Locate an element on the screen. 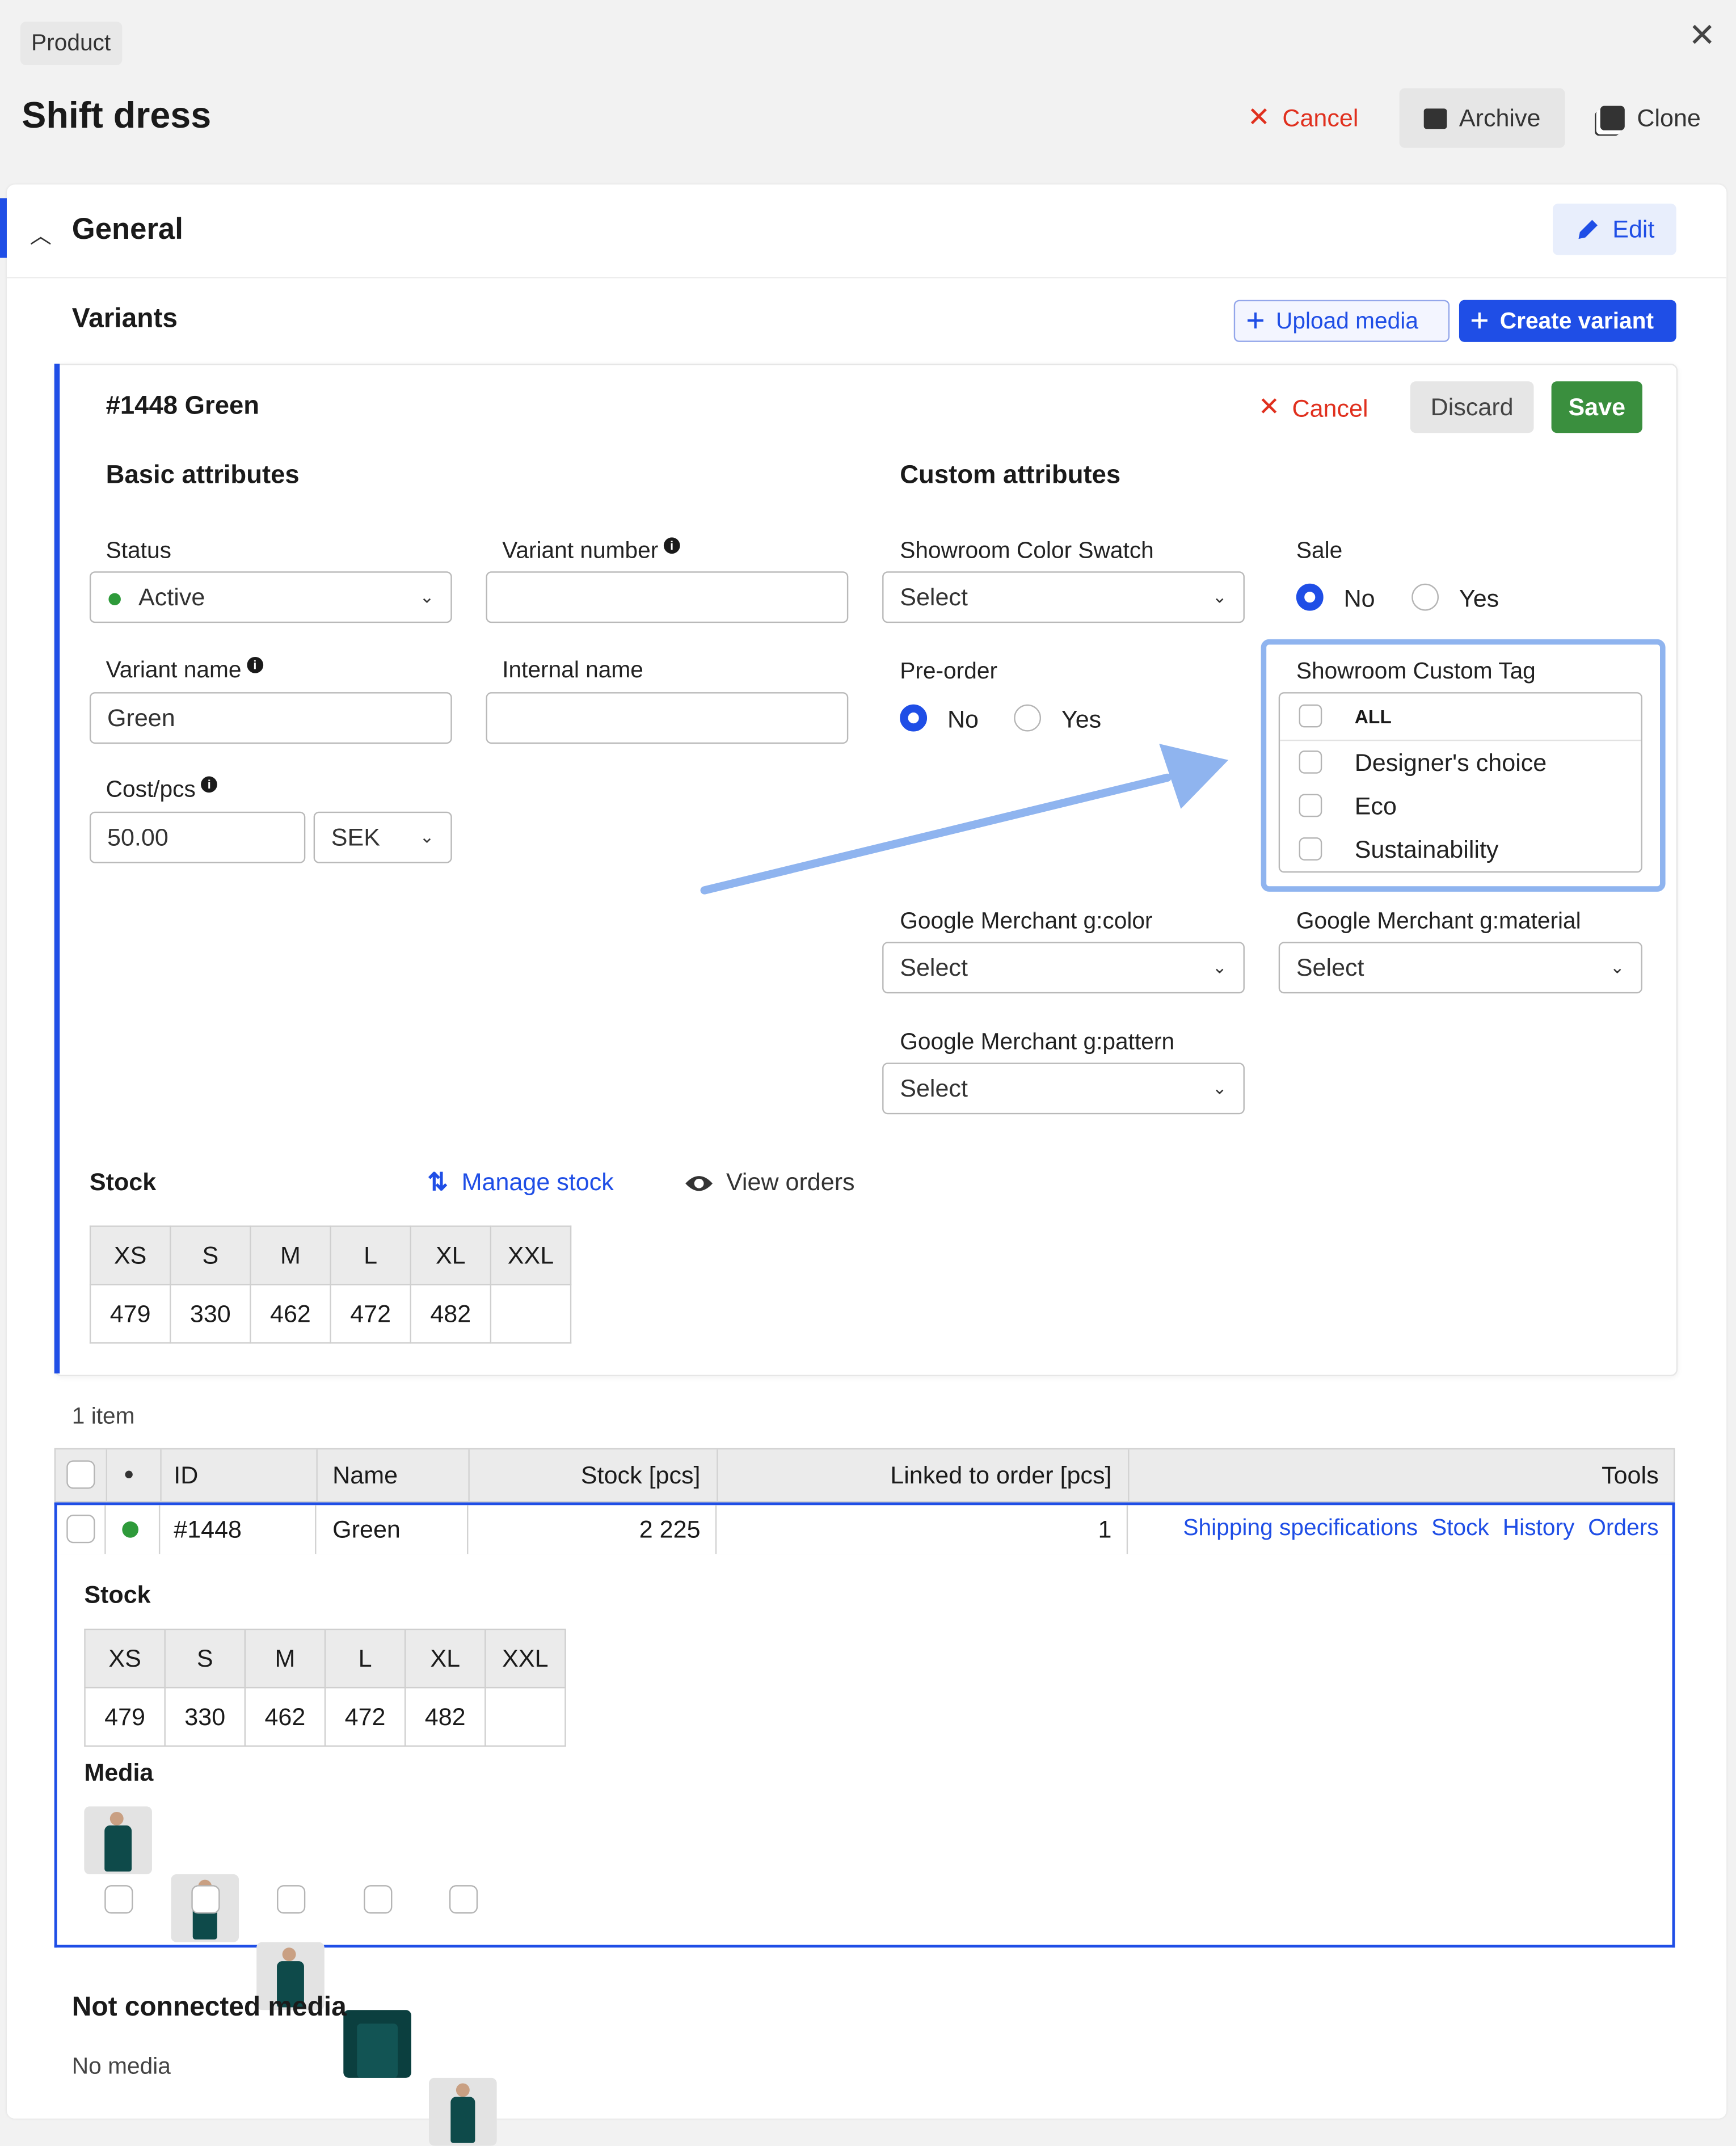 This screenshot has width=1736, height=2146. tag-designers-choice-checkbox is located at coordinates (1310, 762).